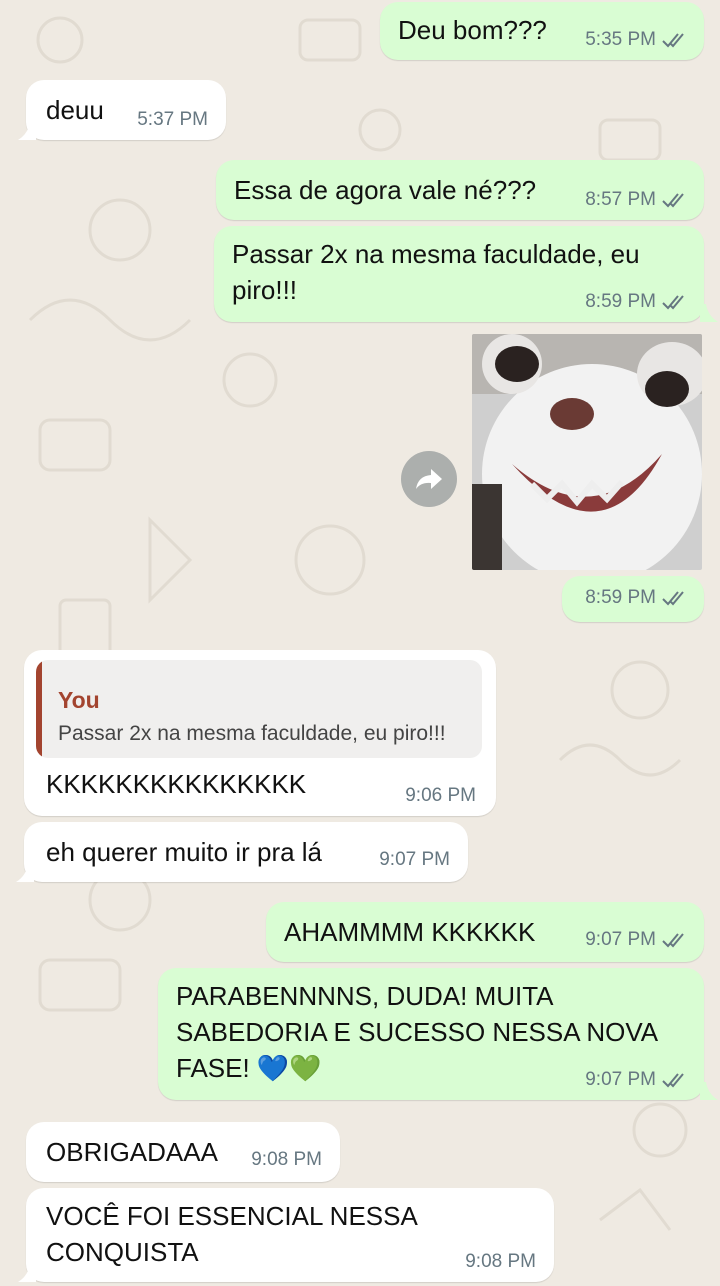 The image size is (720, 1286). I want to click on message-time: 5:35 PM, so click(620, 39).